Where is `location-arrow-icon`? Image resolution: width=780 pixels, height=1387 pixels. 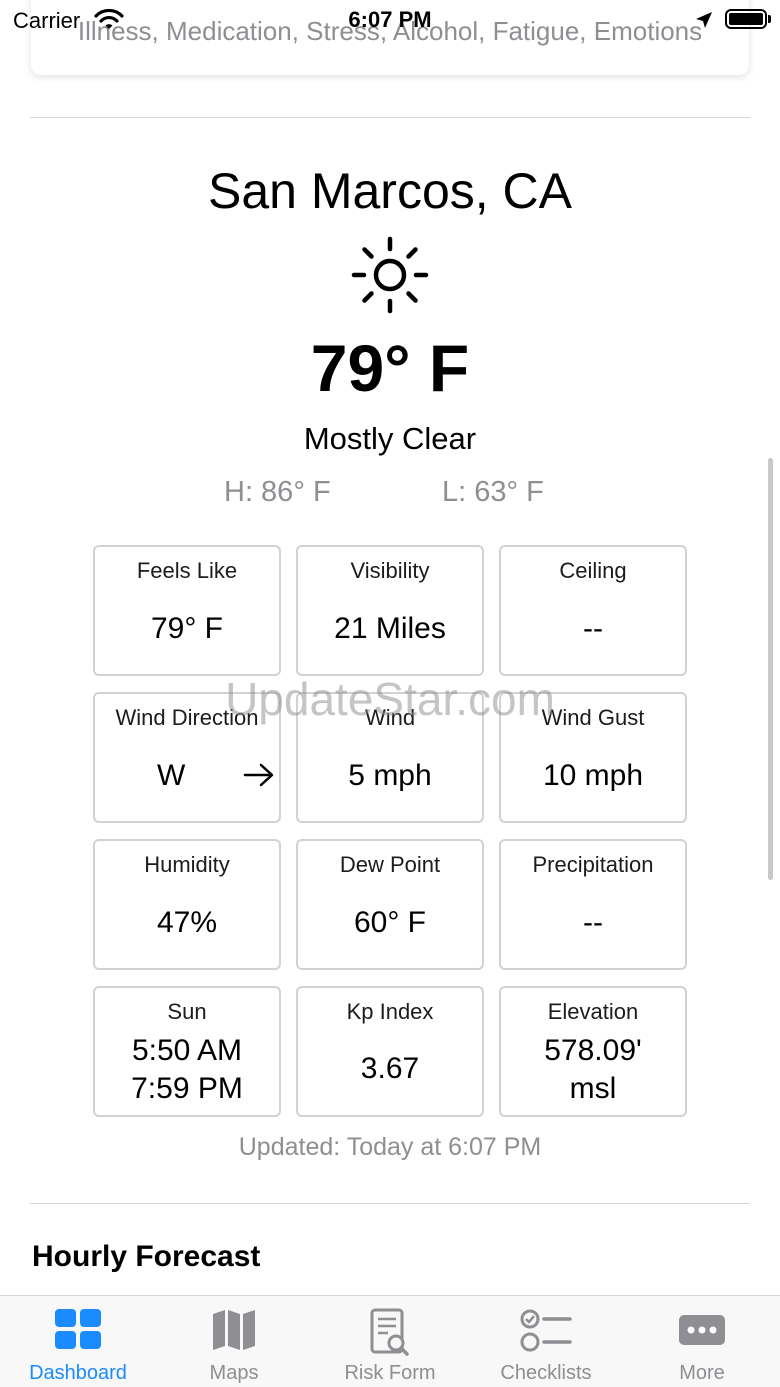
location-arrow-icon is located at coordinates (704, 22).